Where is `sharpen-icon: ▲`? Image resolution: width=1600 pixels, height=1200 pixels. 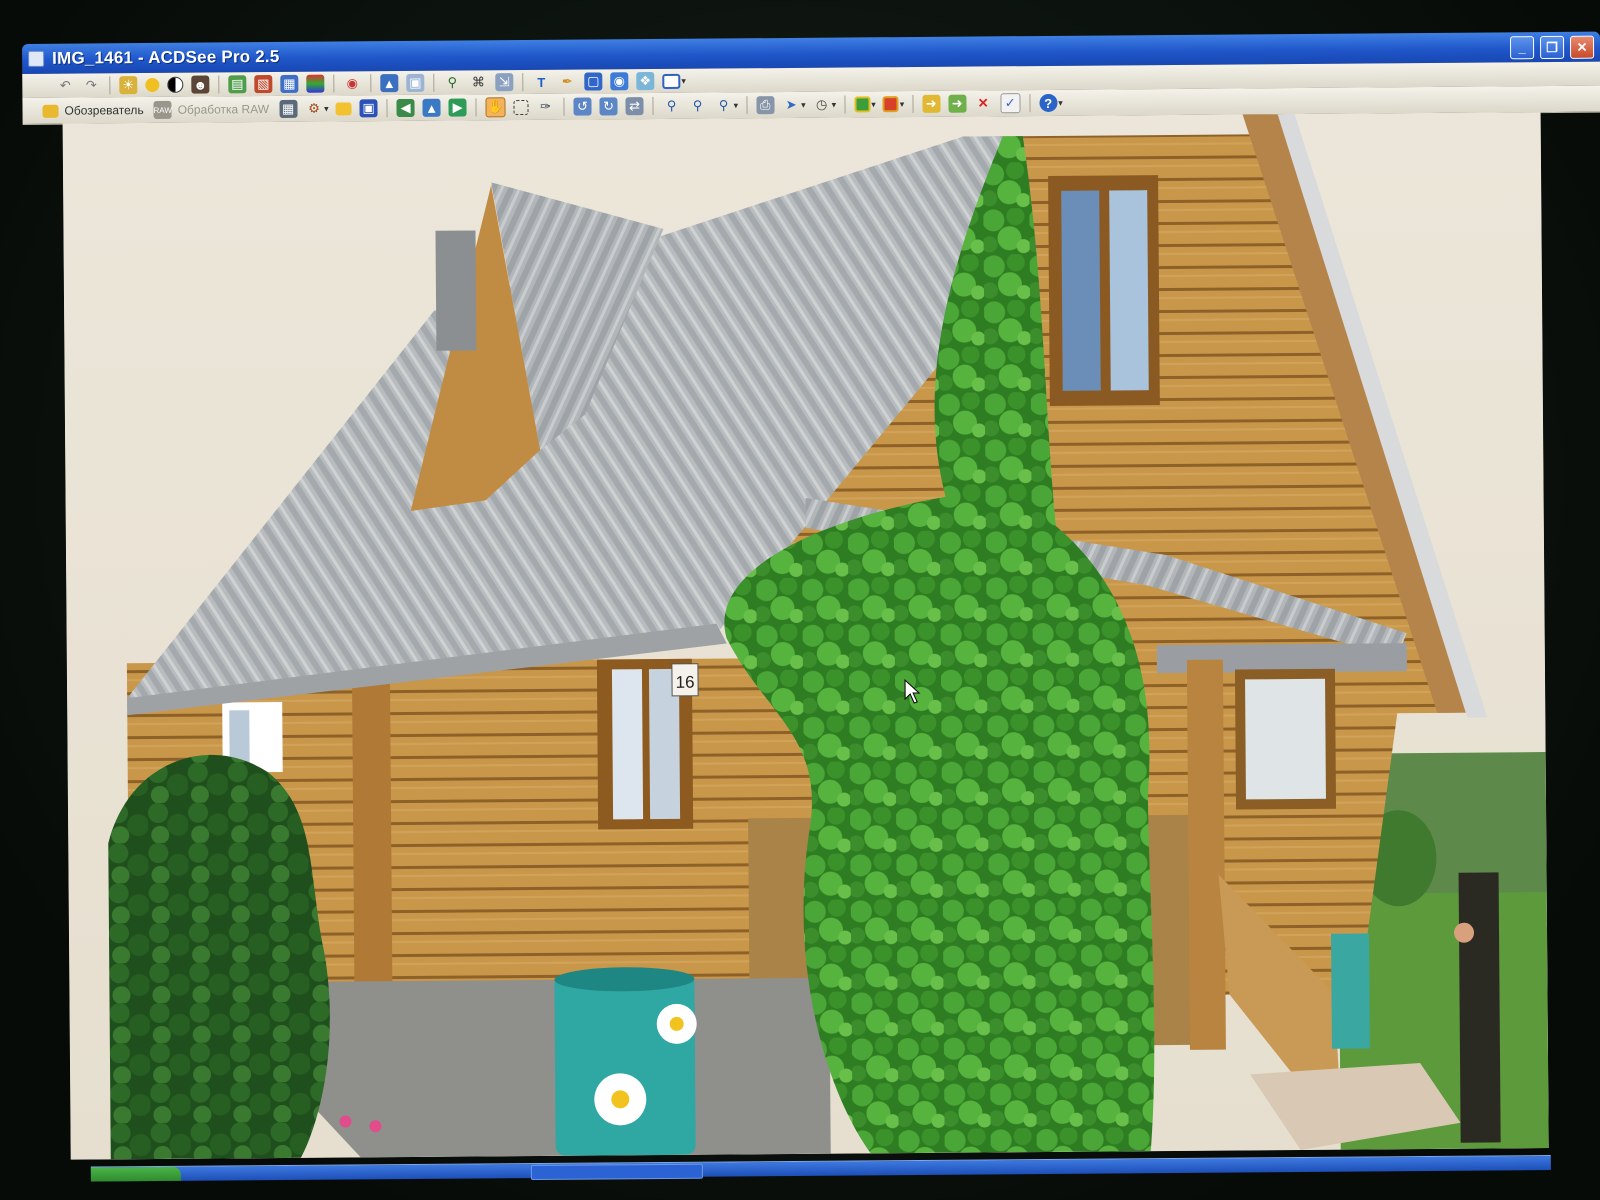 sharpen-icon: ▲ is located at coordinates (389, 83).